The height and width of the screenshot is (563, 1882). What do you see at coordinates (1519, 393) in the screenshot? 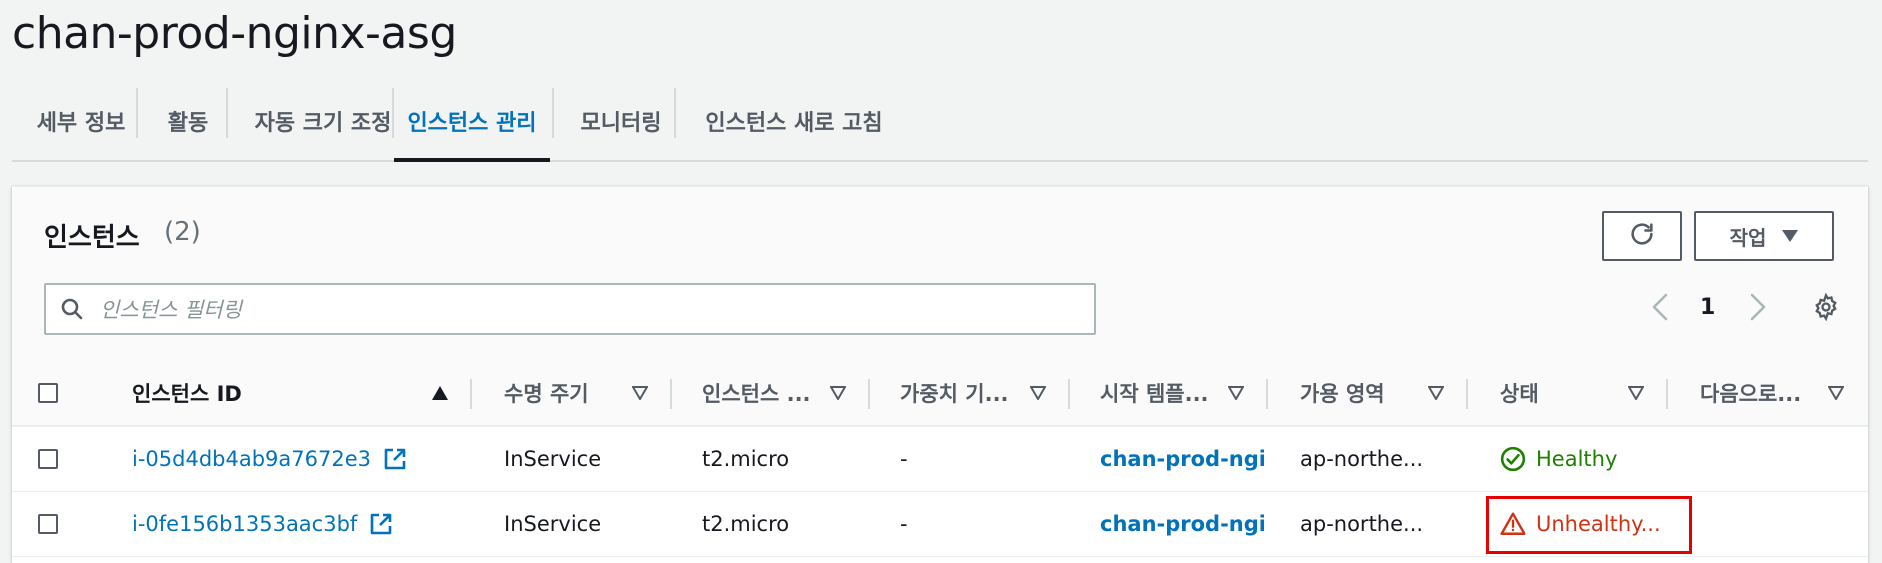
I see `column-header-status: 상태` at bounding box center [1519, 393].